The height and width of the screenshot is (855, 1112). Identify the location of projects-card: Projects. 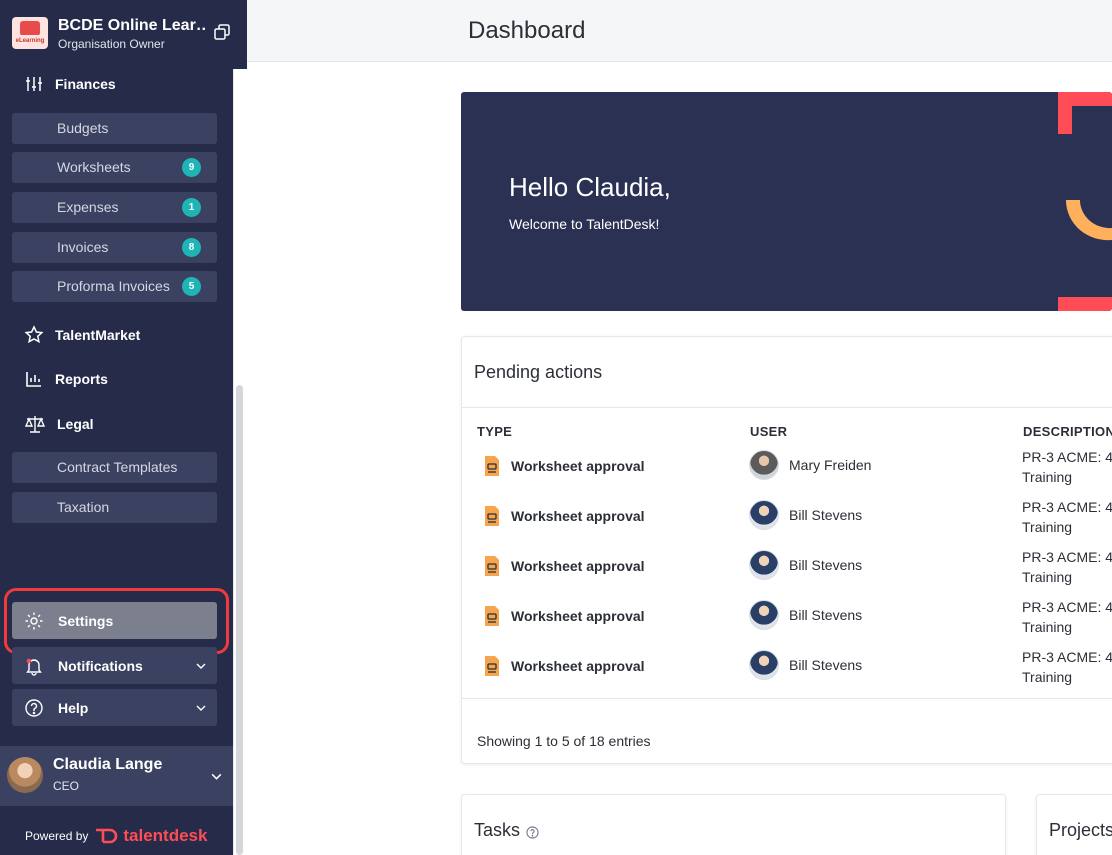
(1074, 824).